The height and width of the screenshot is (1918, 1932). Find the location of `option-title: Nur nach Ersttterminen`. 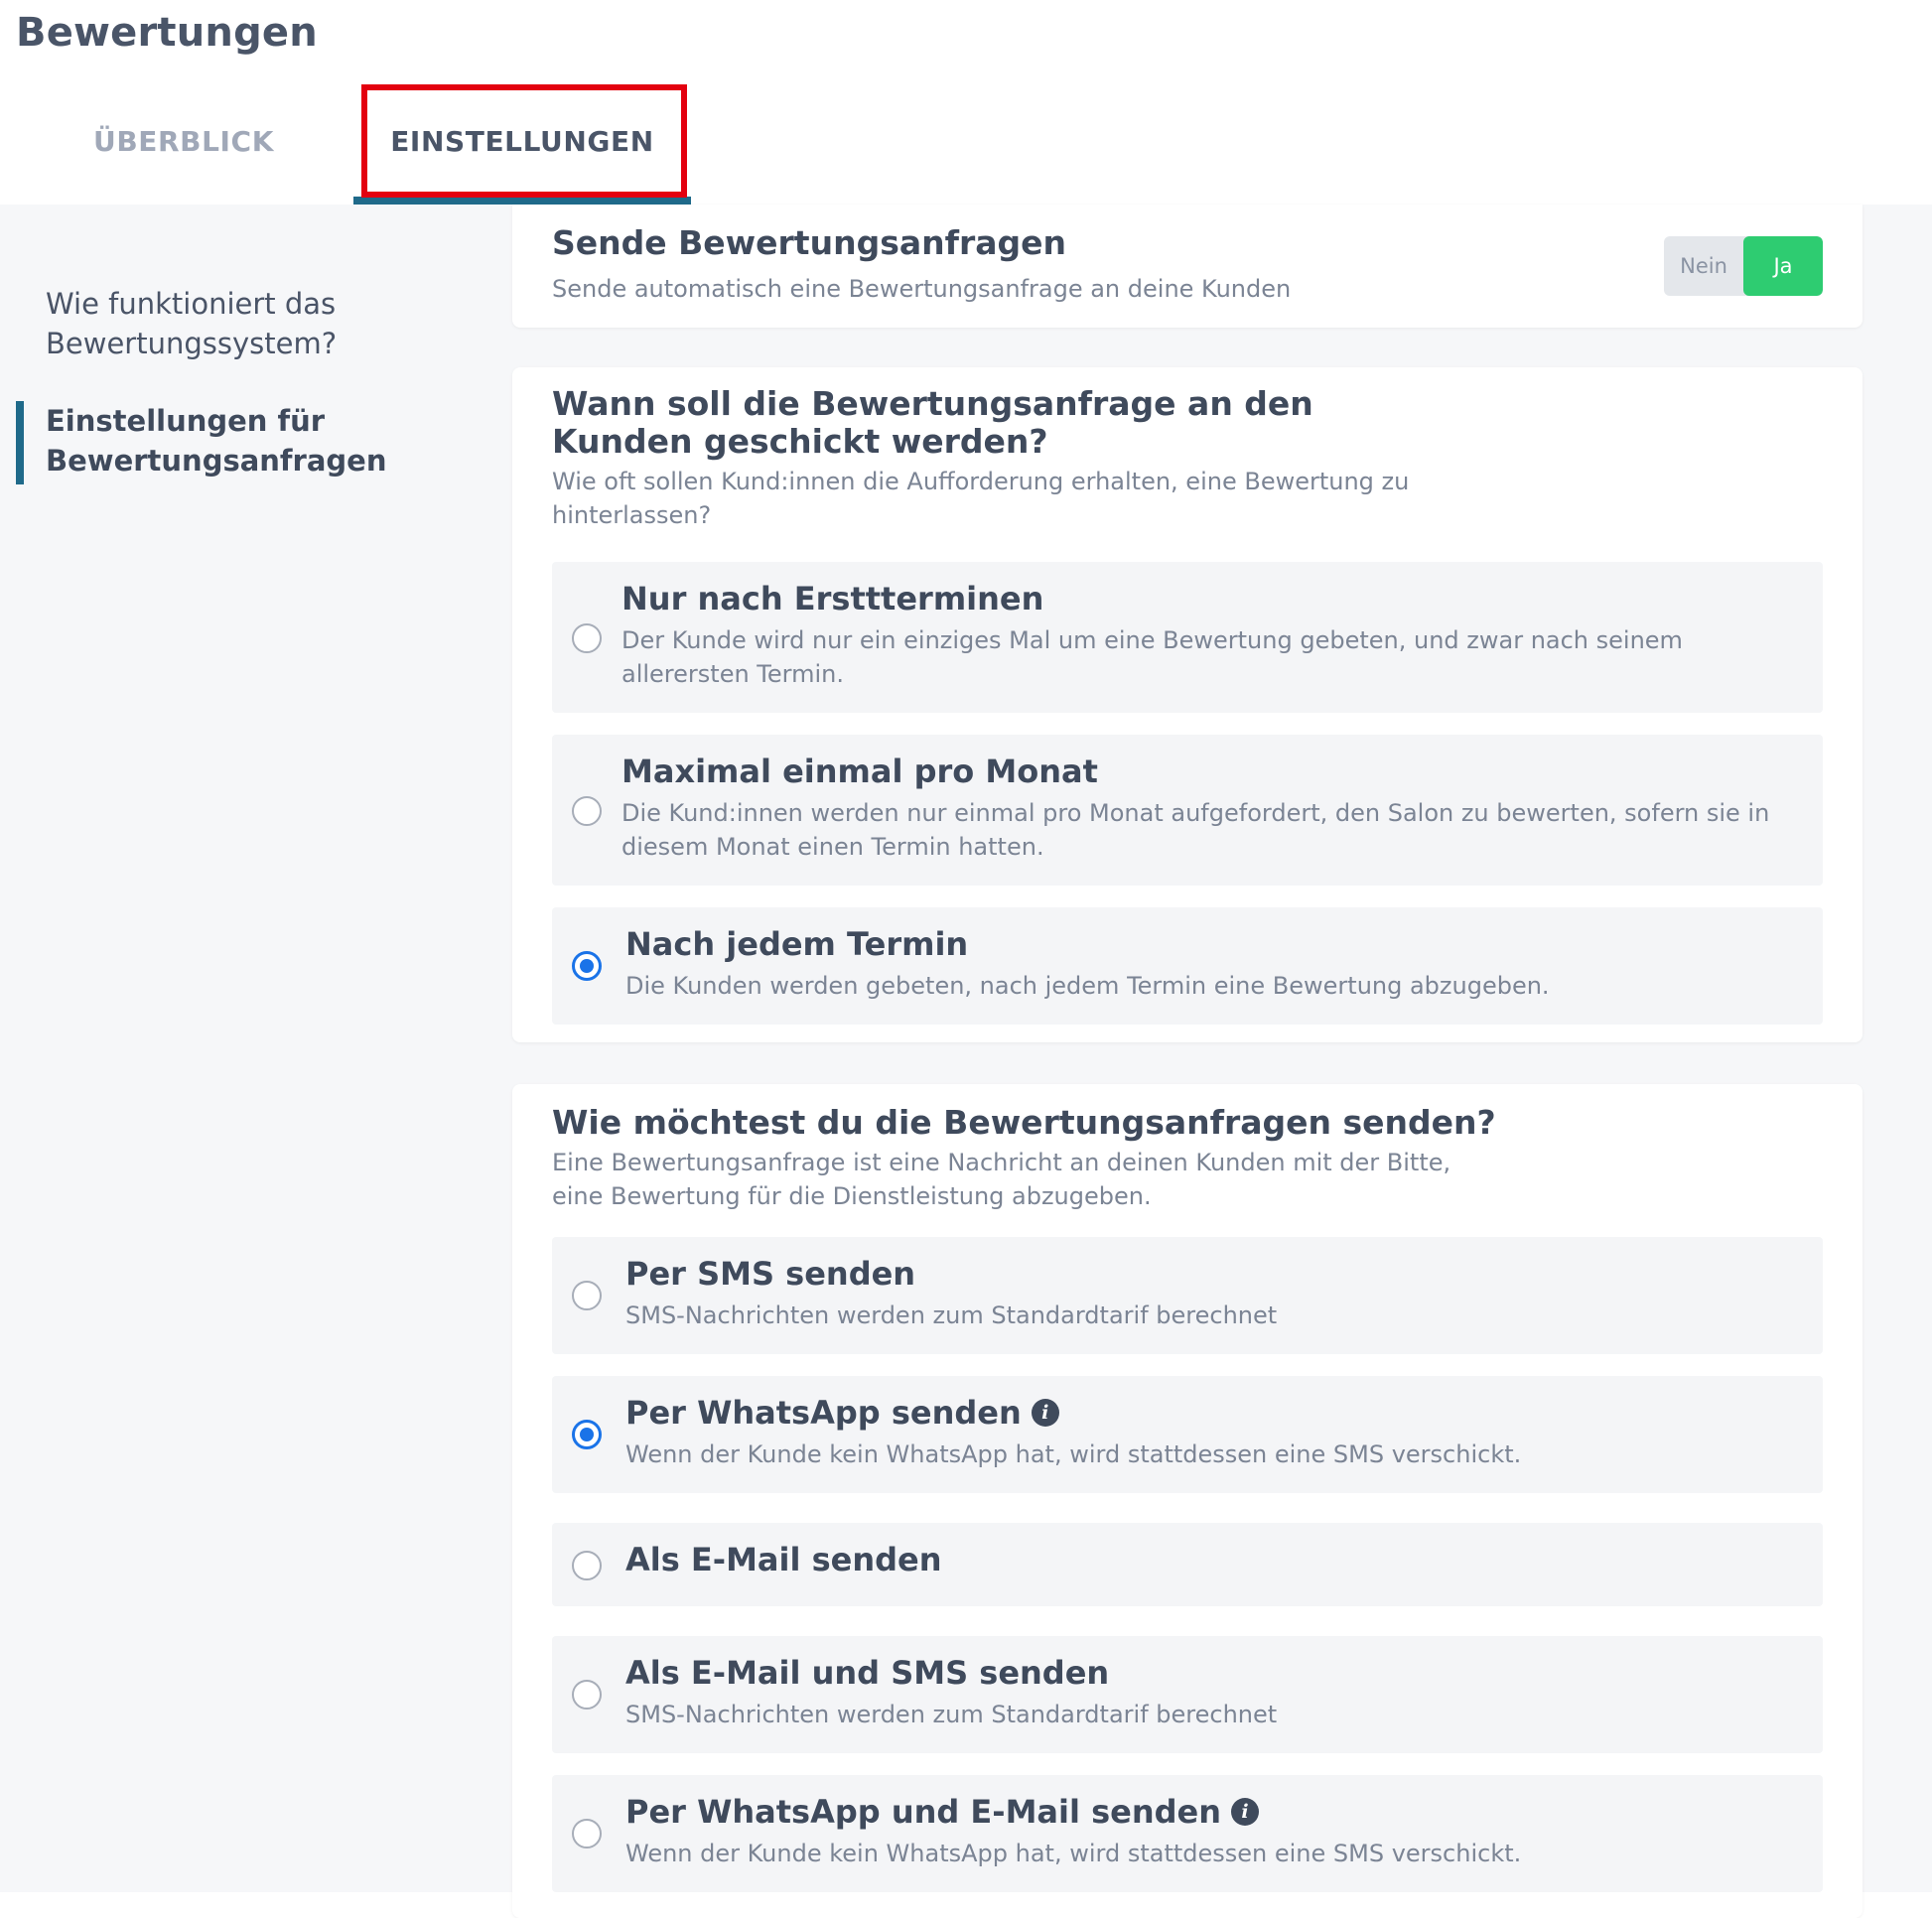

option-title: Nur nach Ersttterminen is located at coordinates (833, 599).